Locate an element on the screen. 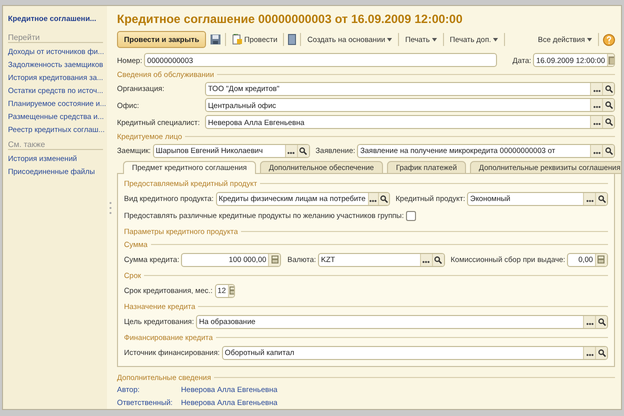 This screenshot has height=416, width=624. document-list-icon is located at coordinates (292, 39).